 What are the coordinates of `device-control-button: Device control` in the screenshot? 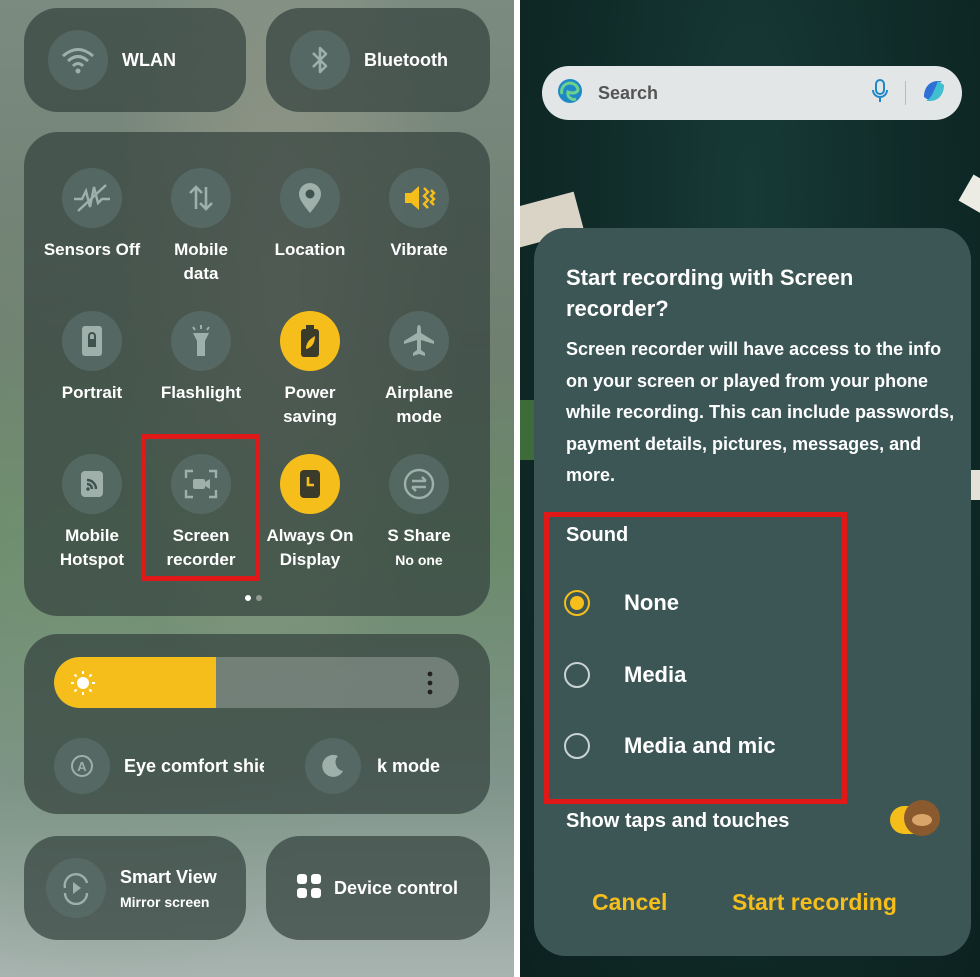 It's located at (378, 888).